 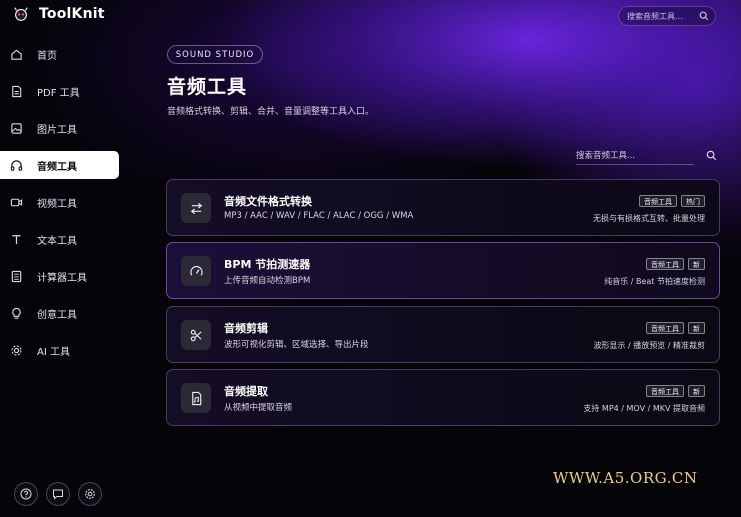 I want to click on headphones-icon, so click(x=16, y=165).